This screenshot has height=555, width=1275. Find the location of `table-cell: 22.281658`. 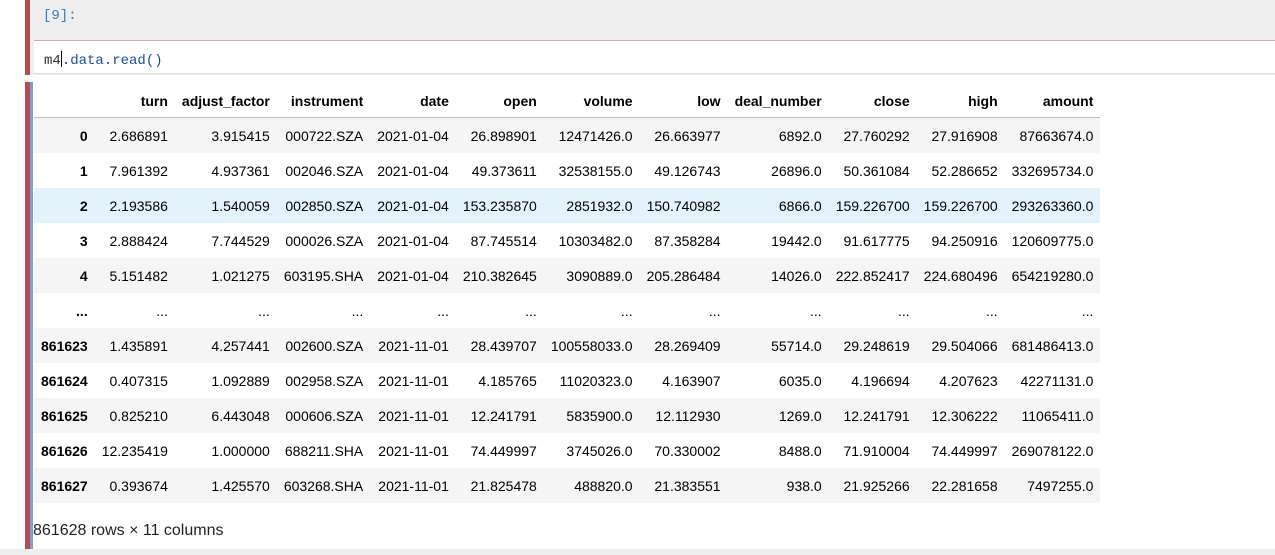

table-cell: 22.281658 is located at coordinates (964, 485).